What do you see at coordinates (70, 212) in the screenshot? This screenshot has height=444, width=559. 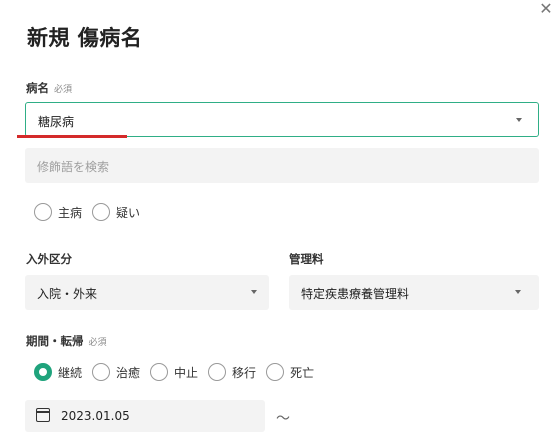 I see `radio-label: 主病` at bounding box center [70, 212].